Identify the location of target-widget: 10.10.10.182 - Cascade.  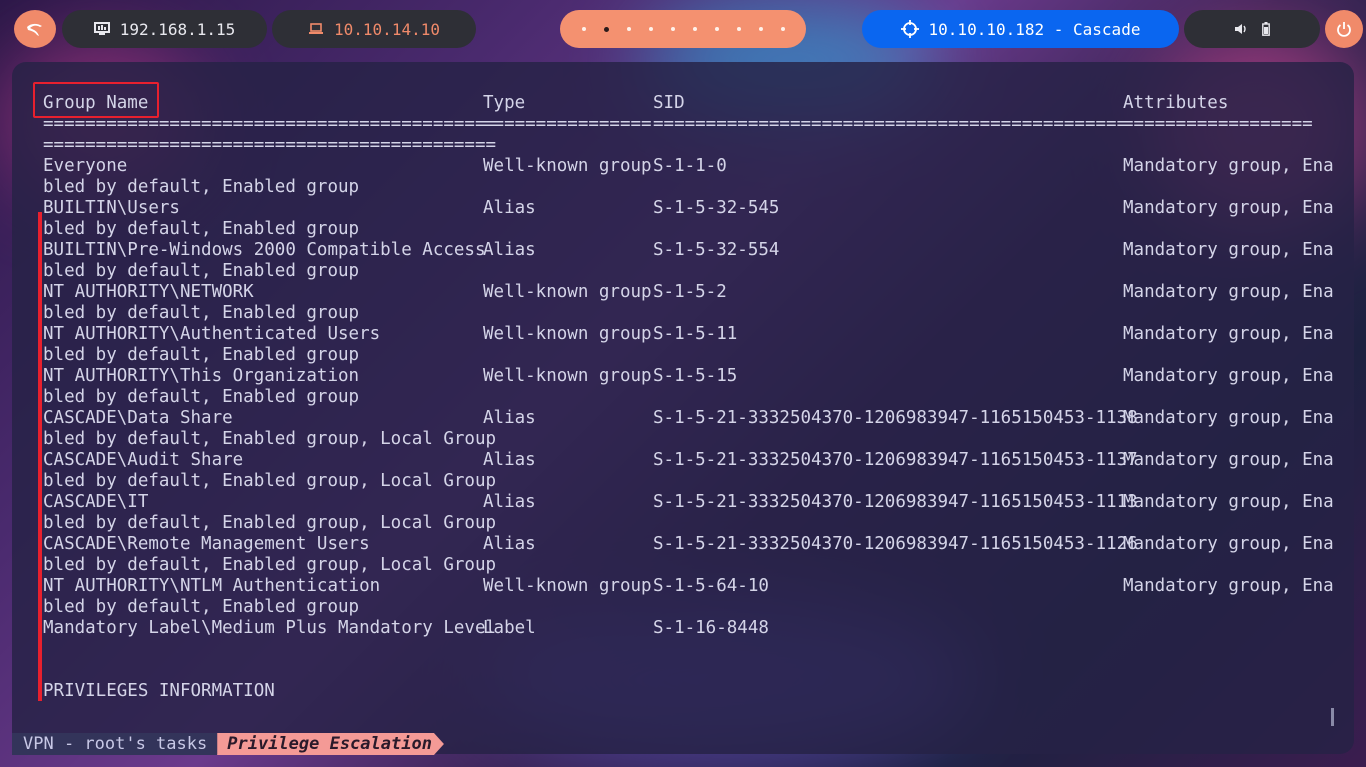
(1020, 29).